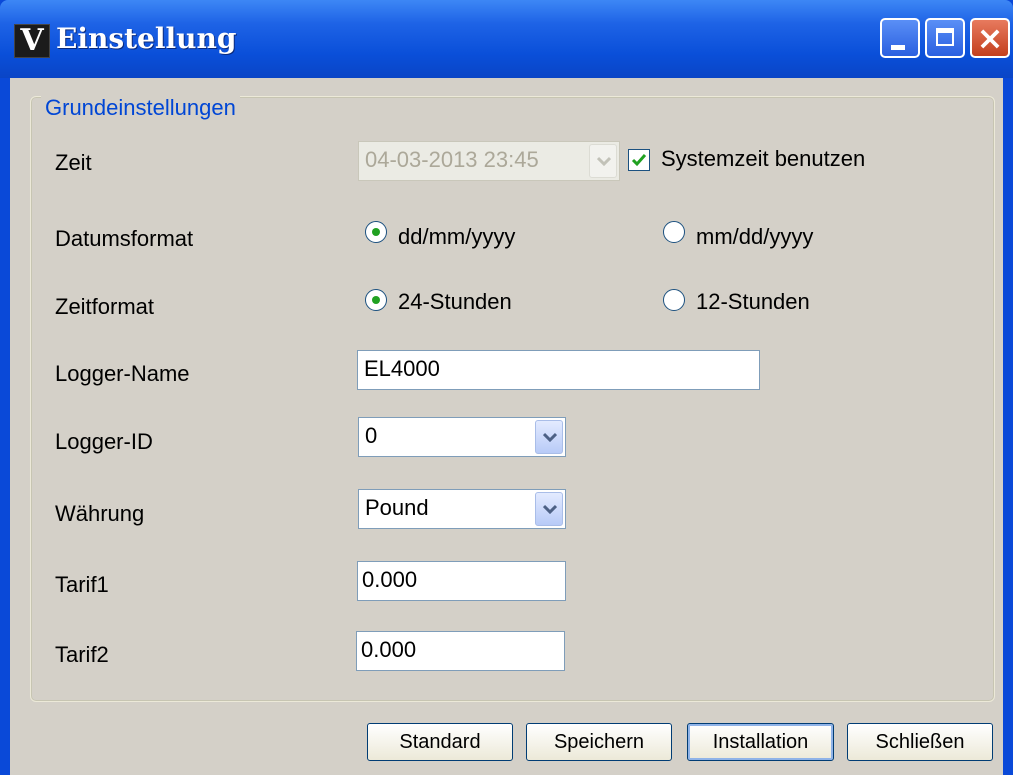 The width and height of the screenshot is (1013, 775). What do you see at coordinates (898, 47) in the screenshot?
I see `minimize-icon` at bounding box center [898, 47].